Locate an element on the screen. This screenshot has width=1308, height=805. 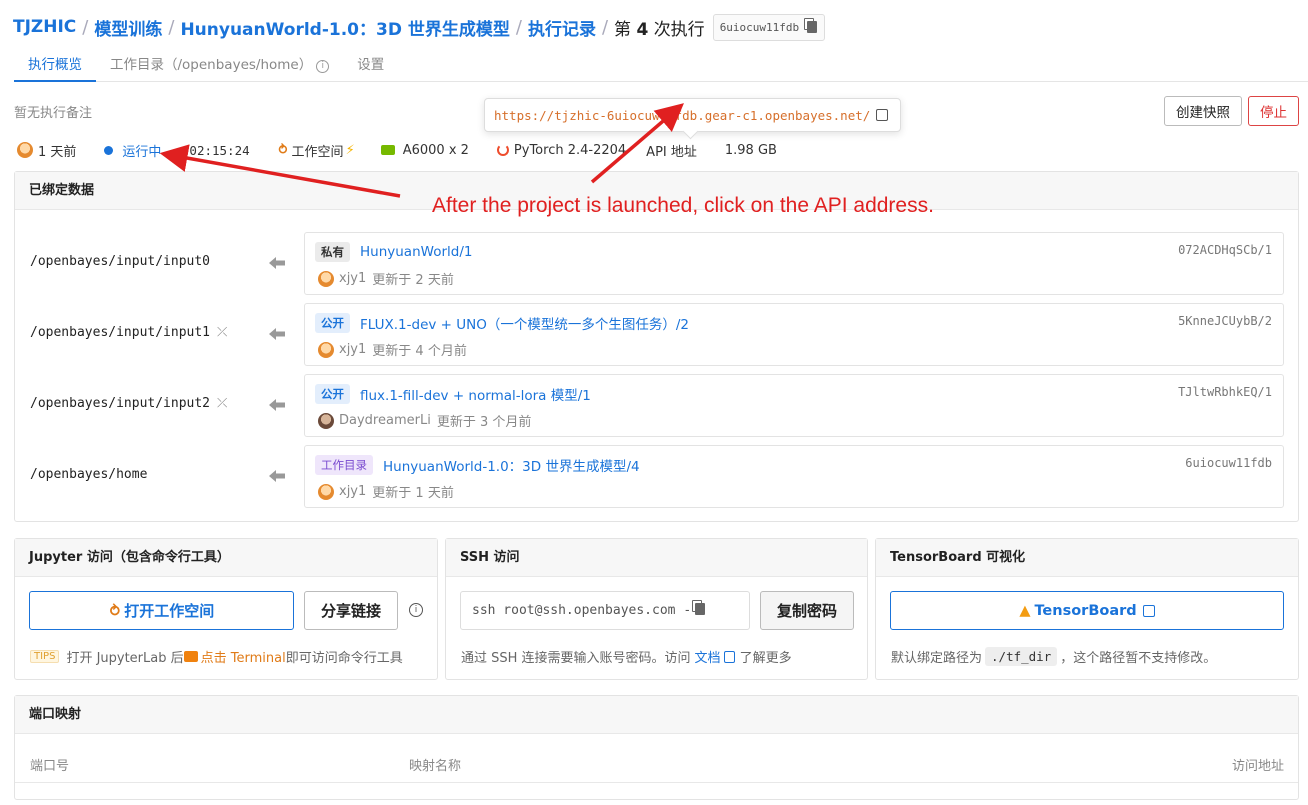
tensorboard-button: ▲ TensorBoard is located at coordinates (1087, 610).